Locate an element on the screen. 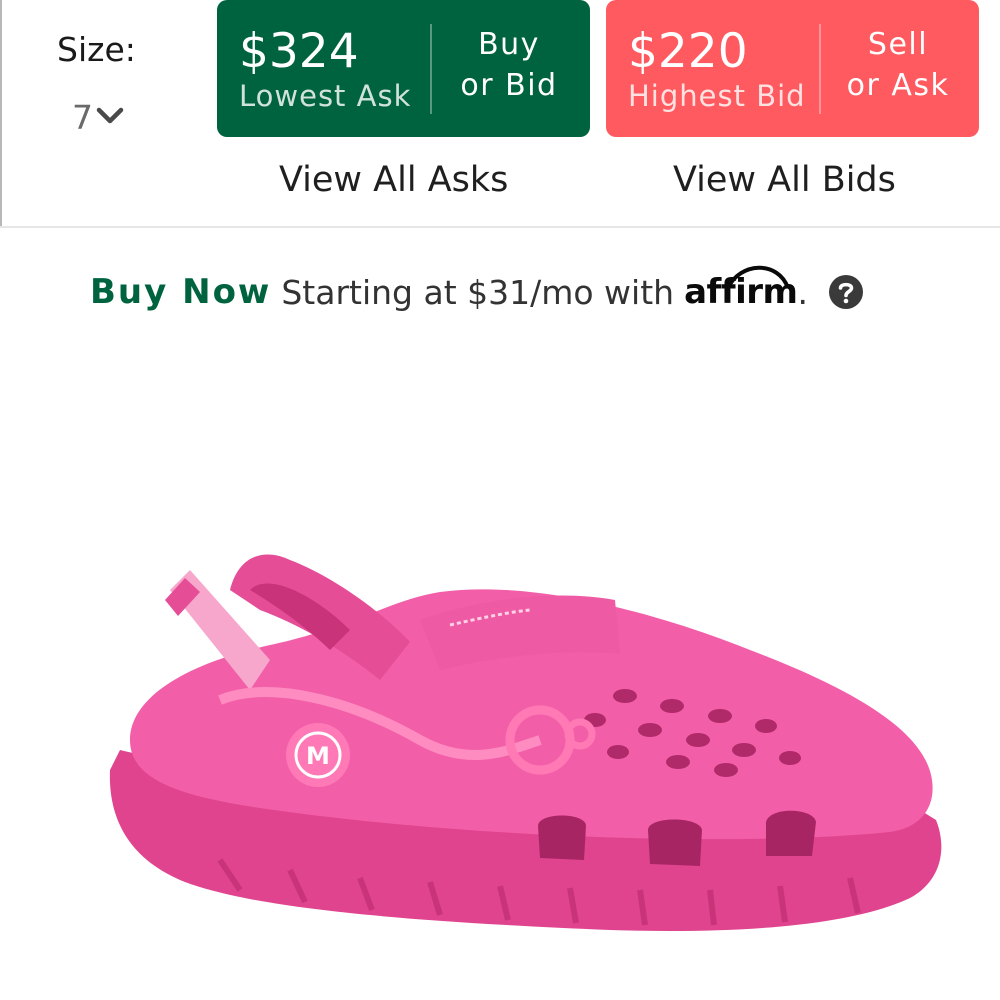 The image size is (1000, 1000). lowest-ask-price: $324 is located at coordinates (299, 51).